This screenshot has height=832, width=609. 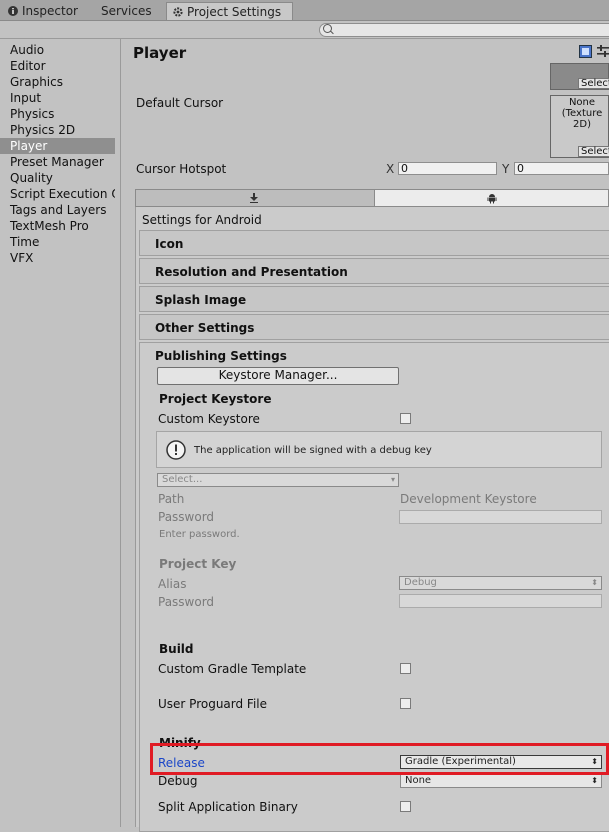 What do you see at coordinates (585, 51) in the screenshot?
I see `help-book-icon` at bounding box center [585, 51].